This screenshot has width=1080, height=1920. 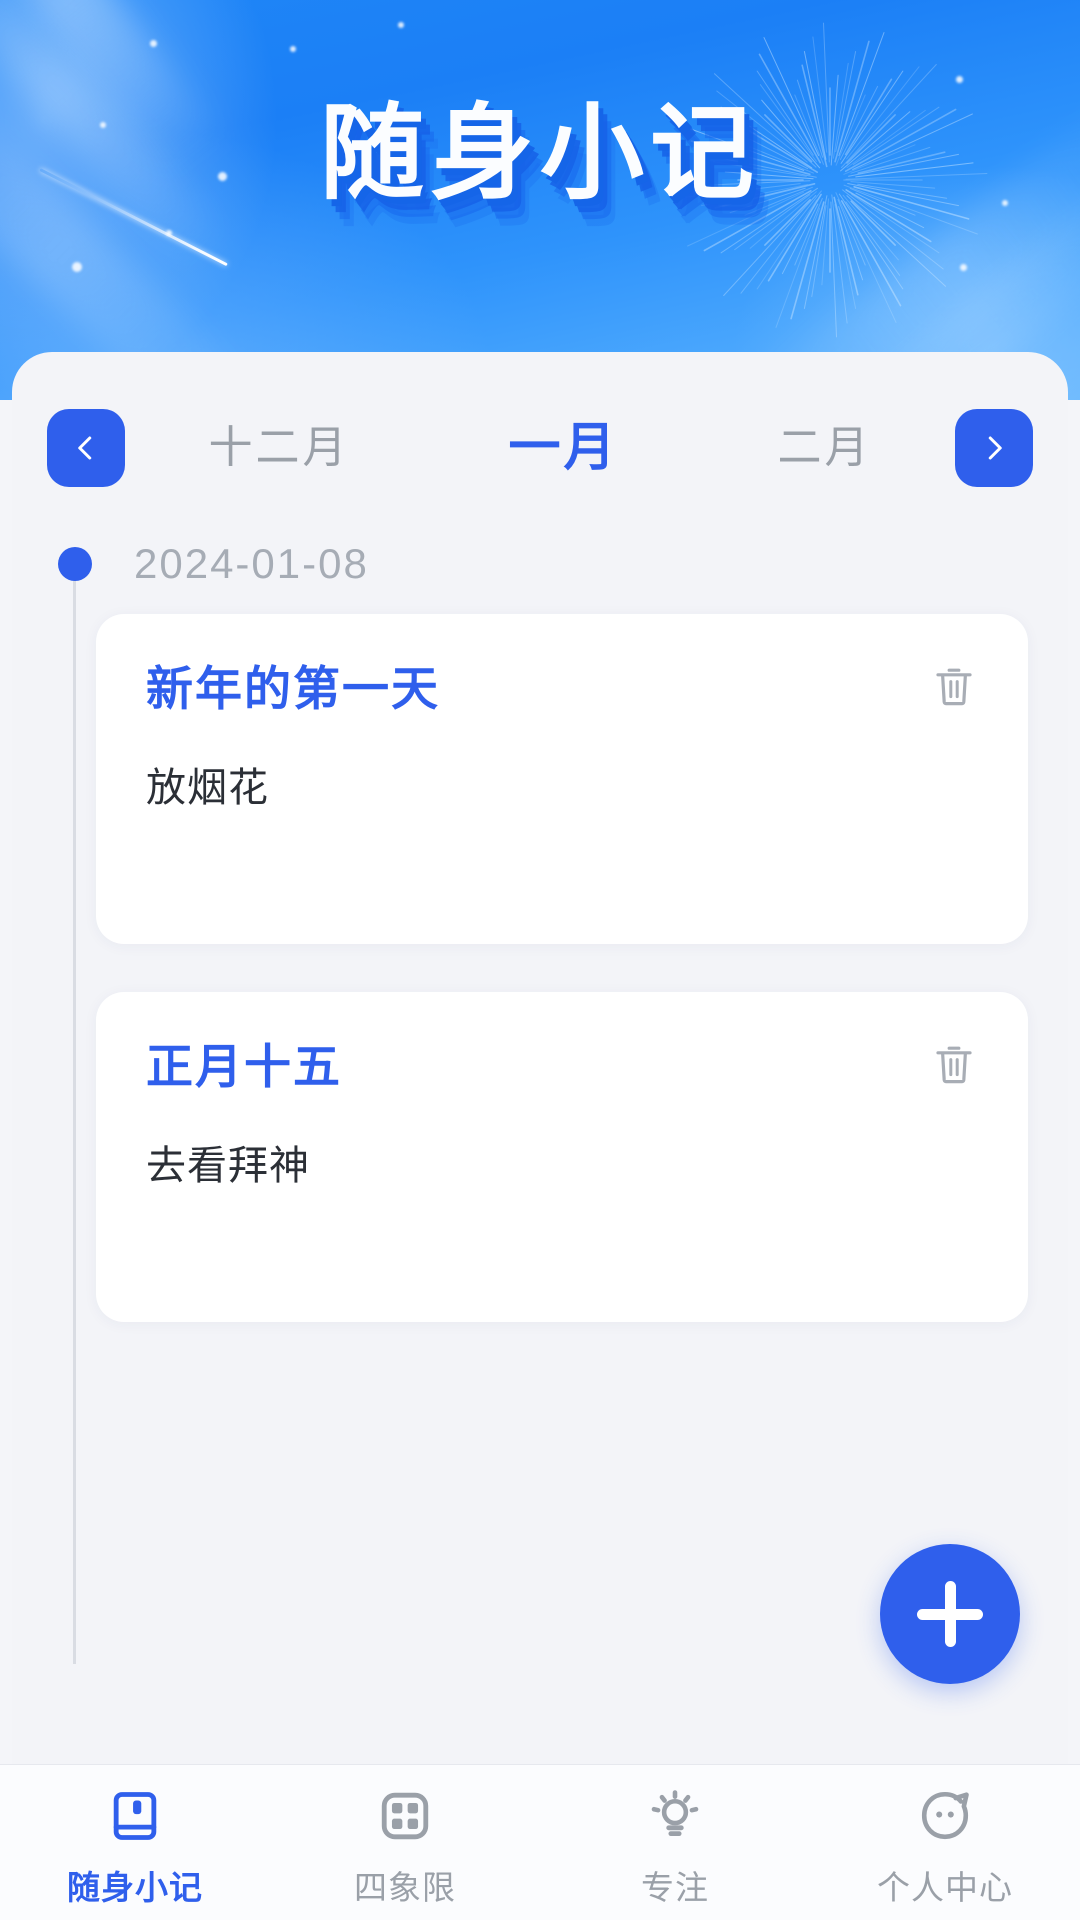 What do you see at coordinates (135, 1887) in the screenshot?
I see `tab-label: 随身小记` at bounding box center [135, 1887].